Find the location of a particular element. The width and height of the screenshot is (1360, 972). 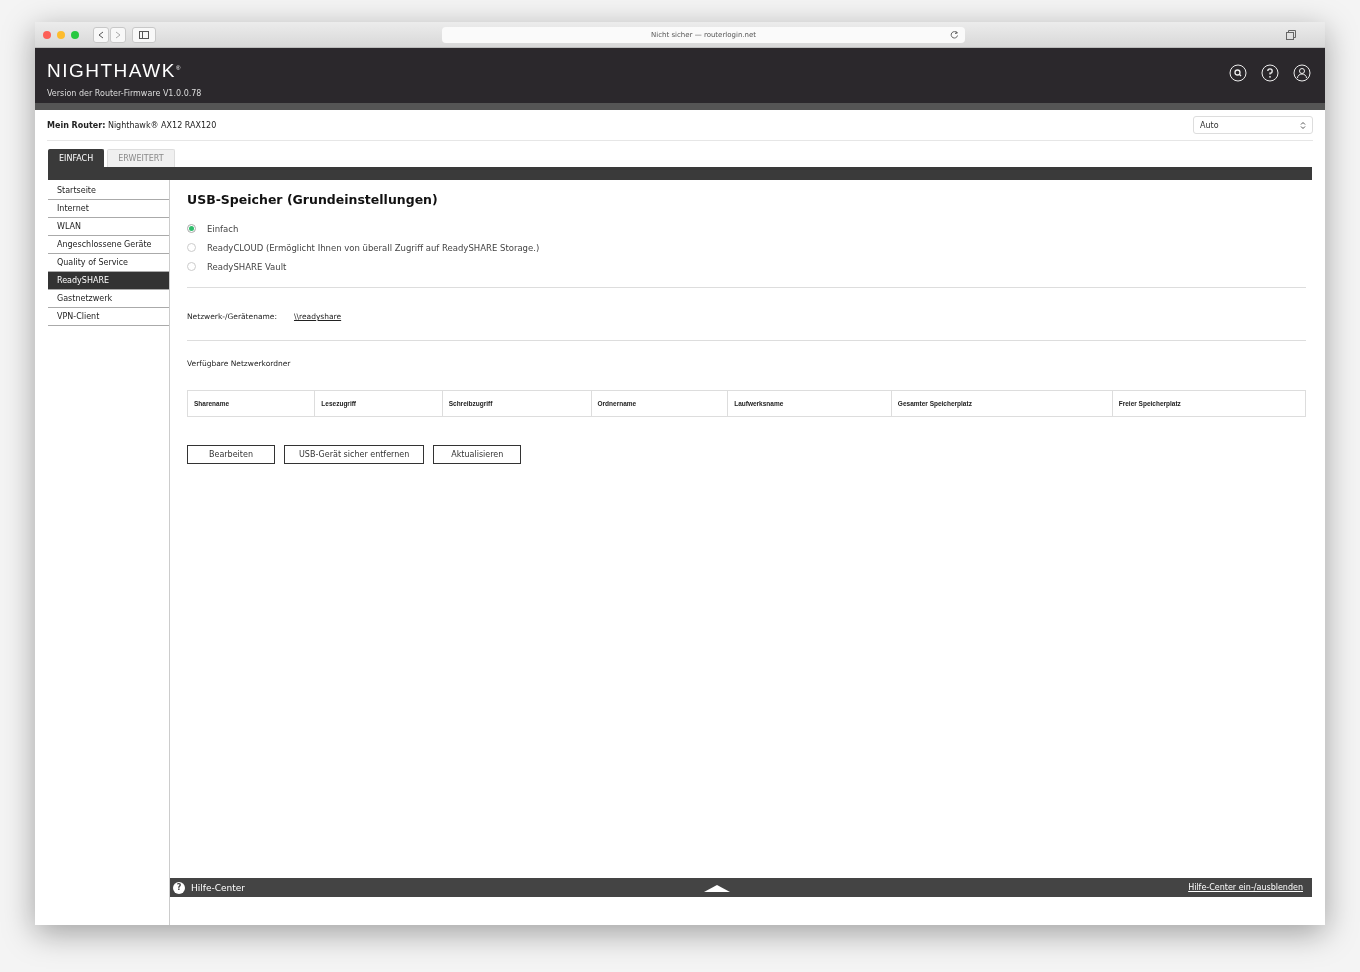

sidebar-item: Angeschlossene Geräte is located at coordinates (108, 245).